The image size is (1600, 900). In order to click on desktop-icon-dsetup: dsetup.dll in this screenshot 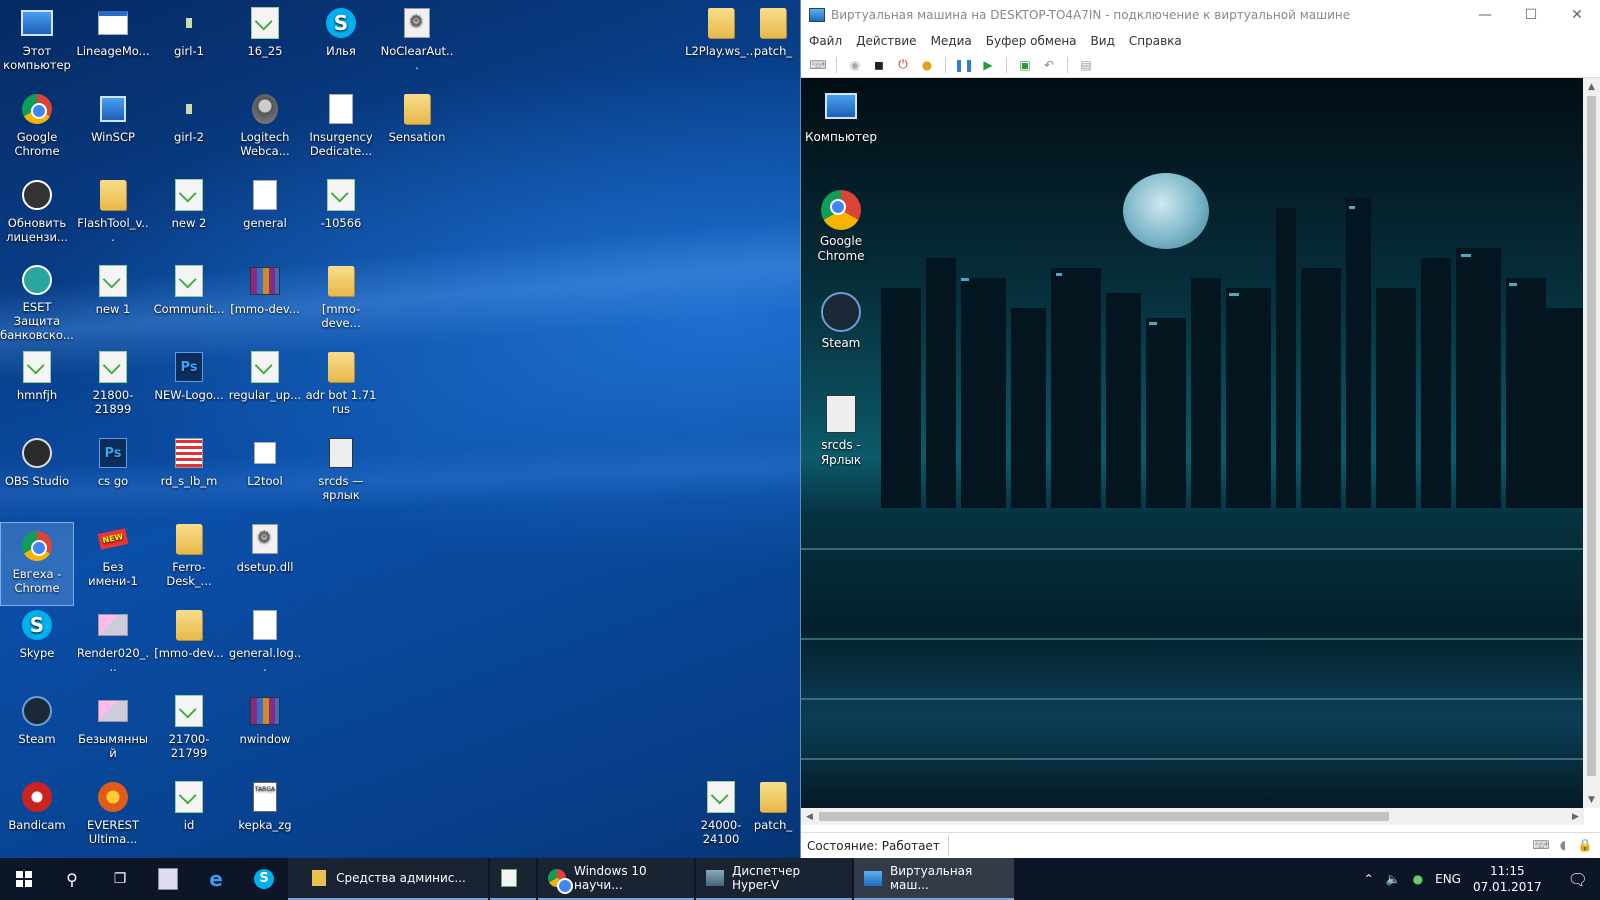, I will do `click(265, 558)`.